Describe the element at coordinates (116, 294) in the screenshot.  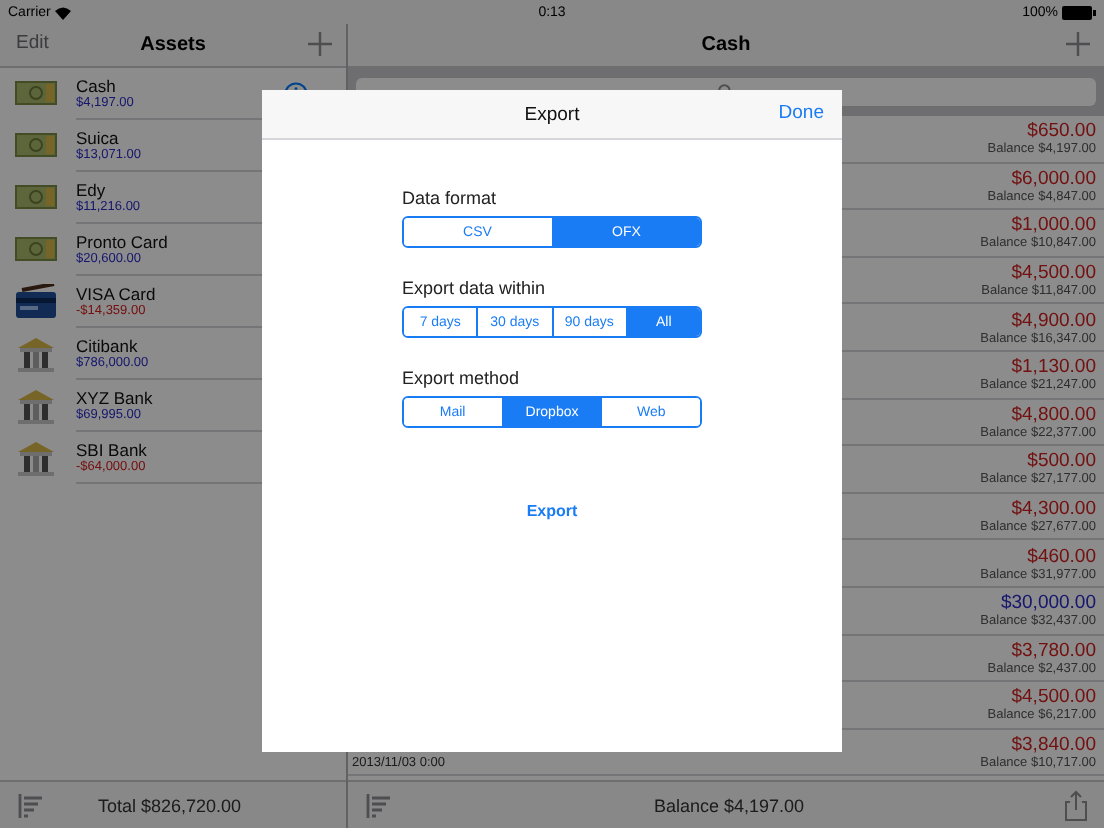
I see `account-name: VISA Card` at that location.